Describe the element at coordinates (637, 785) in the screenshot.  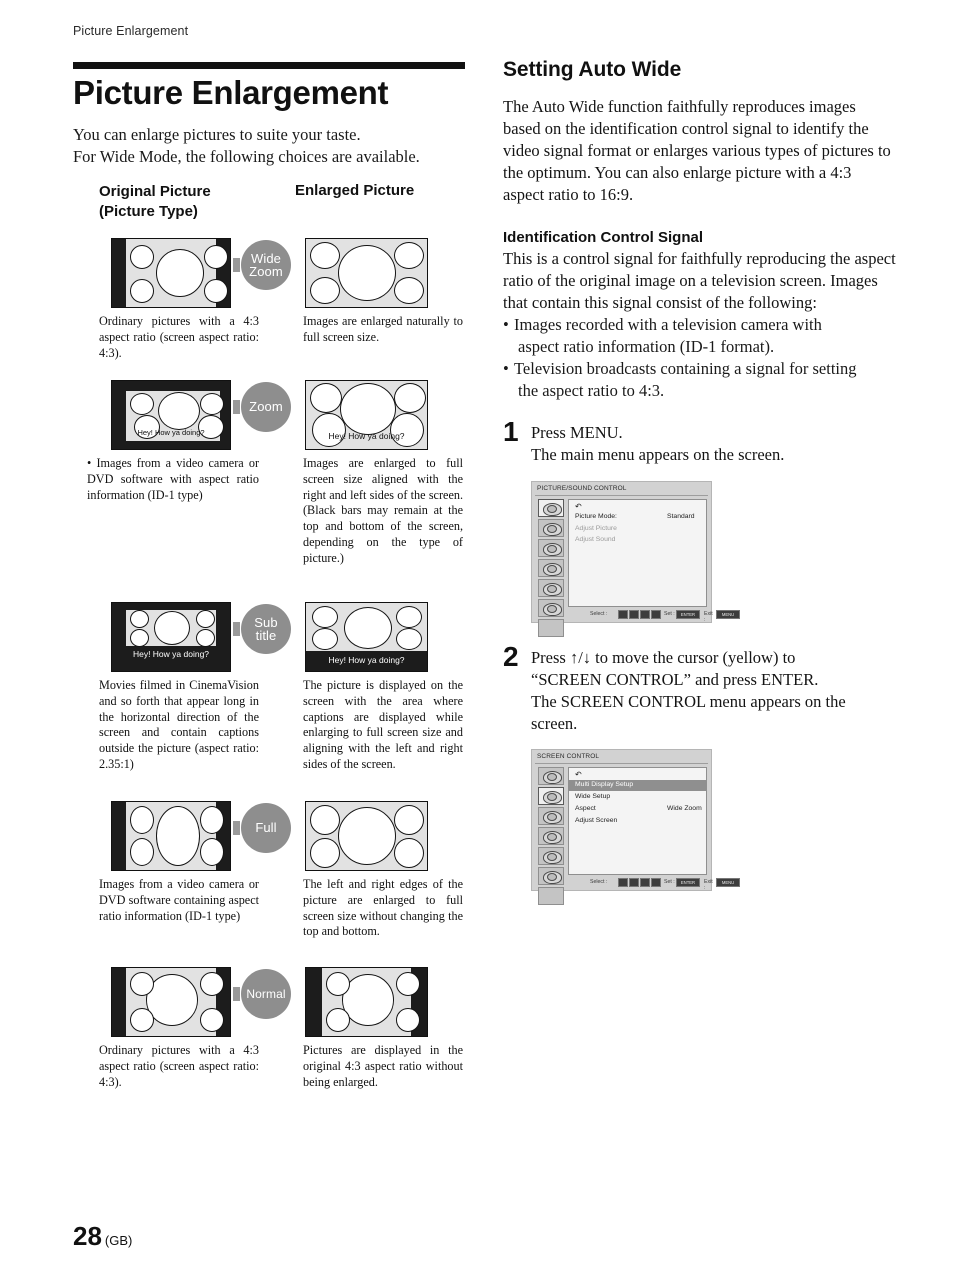
I see `osd-row: Multi Display Setup` at that location.